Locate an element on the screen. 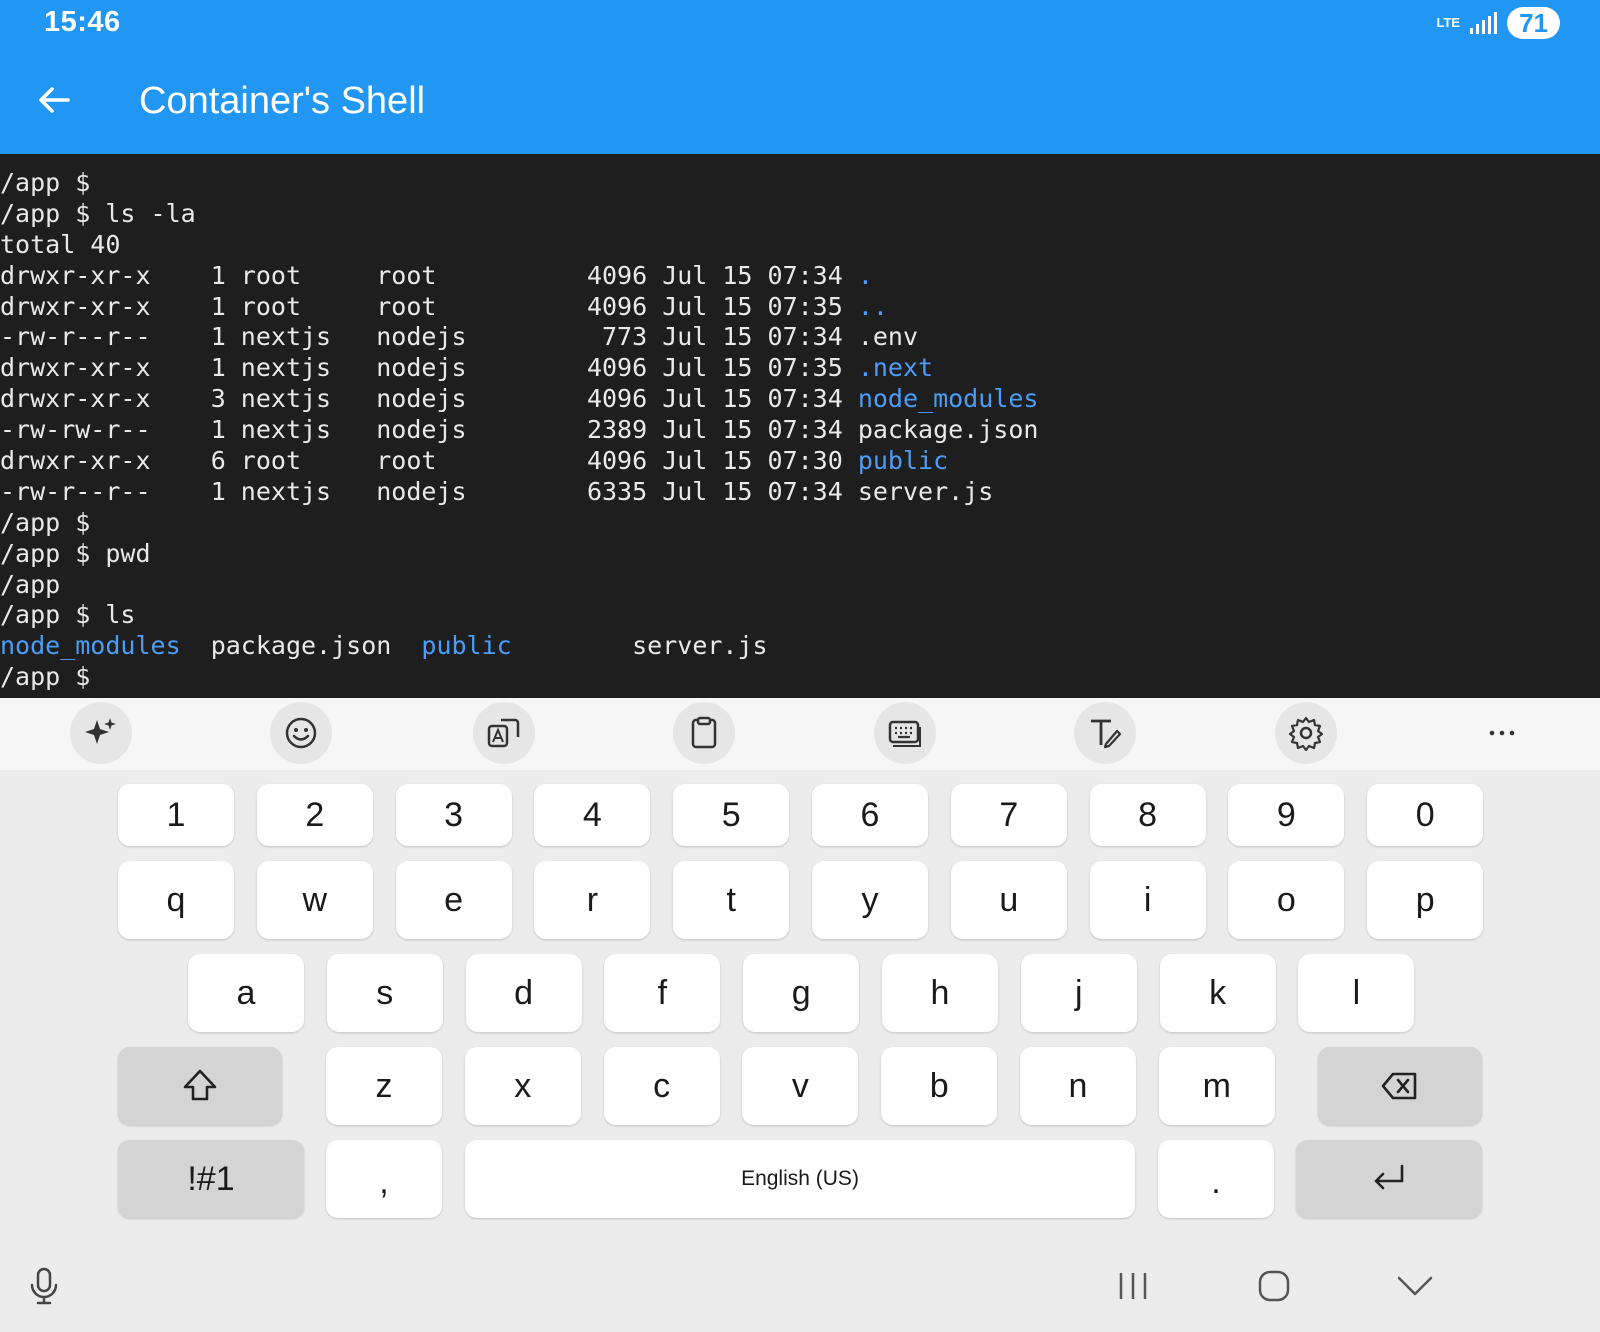 The height and width of the screenshot is (1332, 1600). file-time: 07:34 is located at coordinates (805, 275).